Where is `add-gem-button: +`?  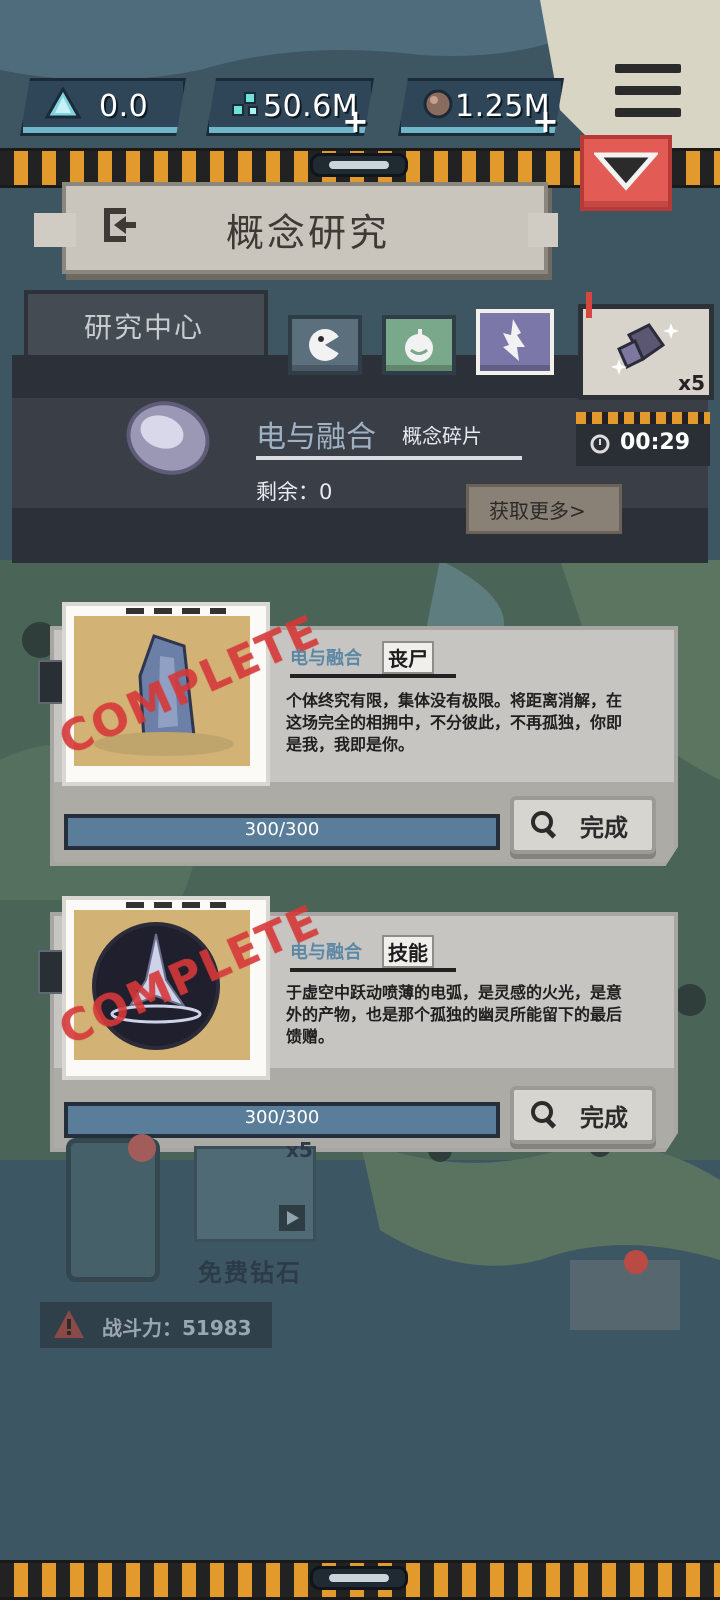
add-gem-button: + is located at coordinates (355, 121).